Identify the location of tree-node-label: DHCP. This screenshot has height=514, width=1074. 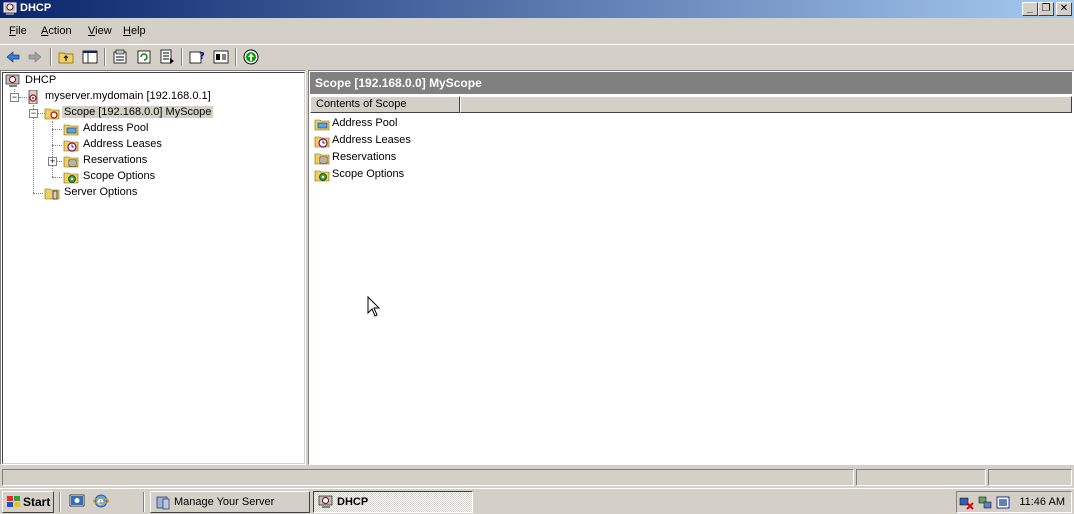
(41, 80).